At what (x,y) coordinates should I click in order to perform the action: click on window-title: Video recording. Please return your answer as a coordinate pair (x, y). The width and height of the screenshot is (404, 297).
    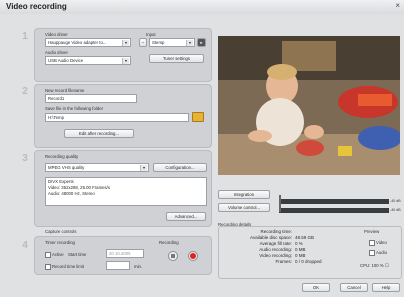
    Looking at the image, I should click on (36, 6).